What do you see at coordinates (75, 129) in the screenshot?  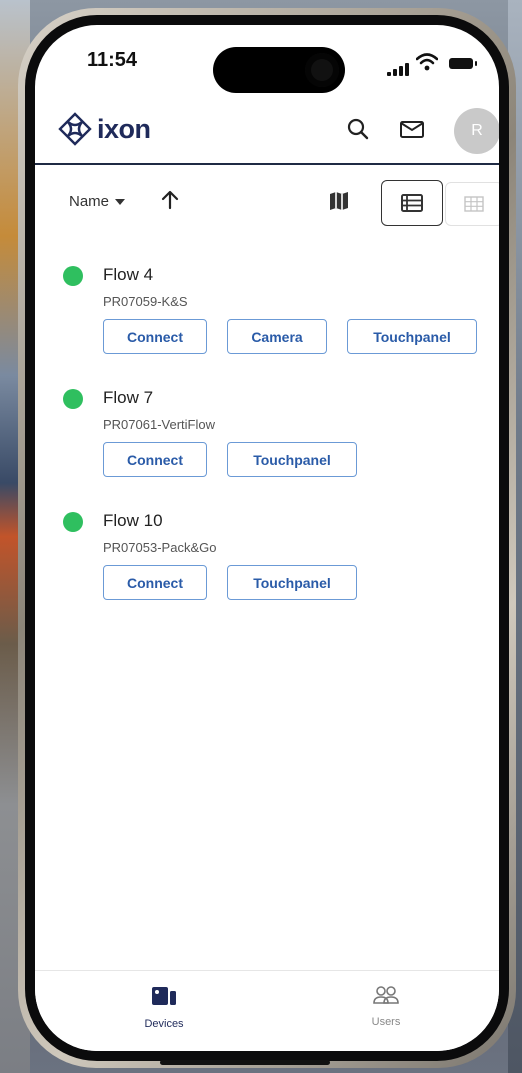 I see `ixon-logo-icon` at bounding box center [75, 129].